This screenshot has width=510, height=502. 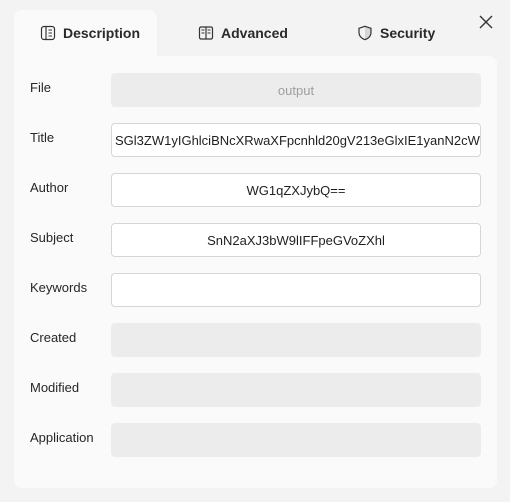 I want to click on tab-description-label: Description, so click(x=102, y=33).